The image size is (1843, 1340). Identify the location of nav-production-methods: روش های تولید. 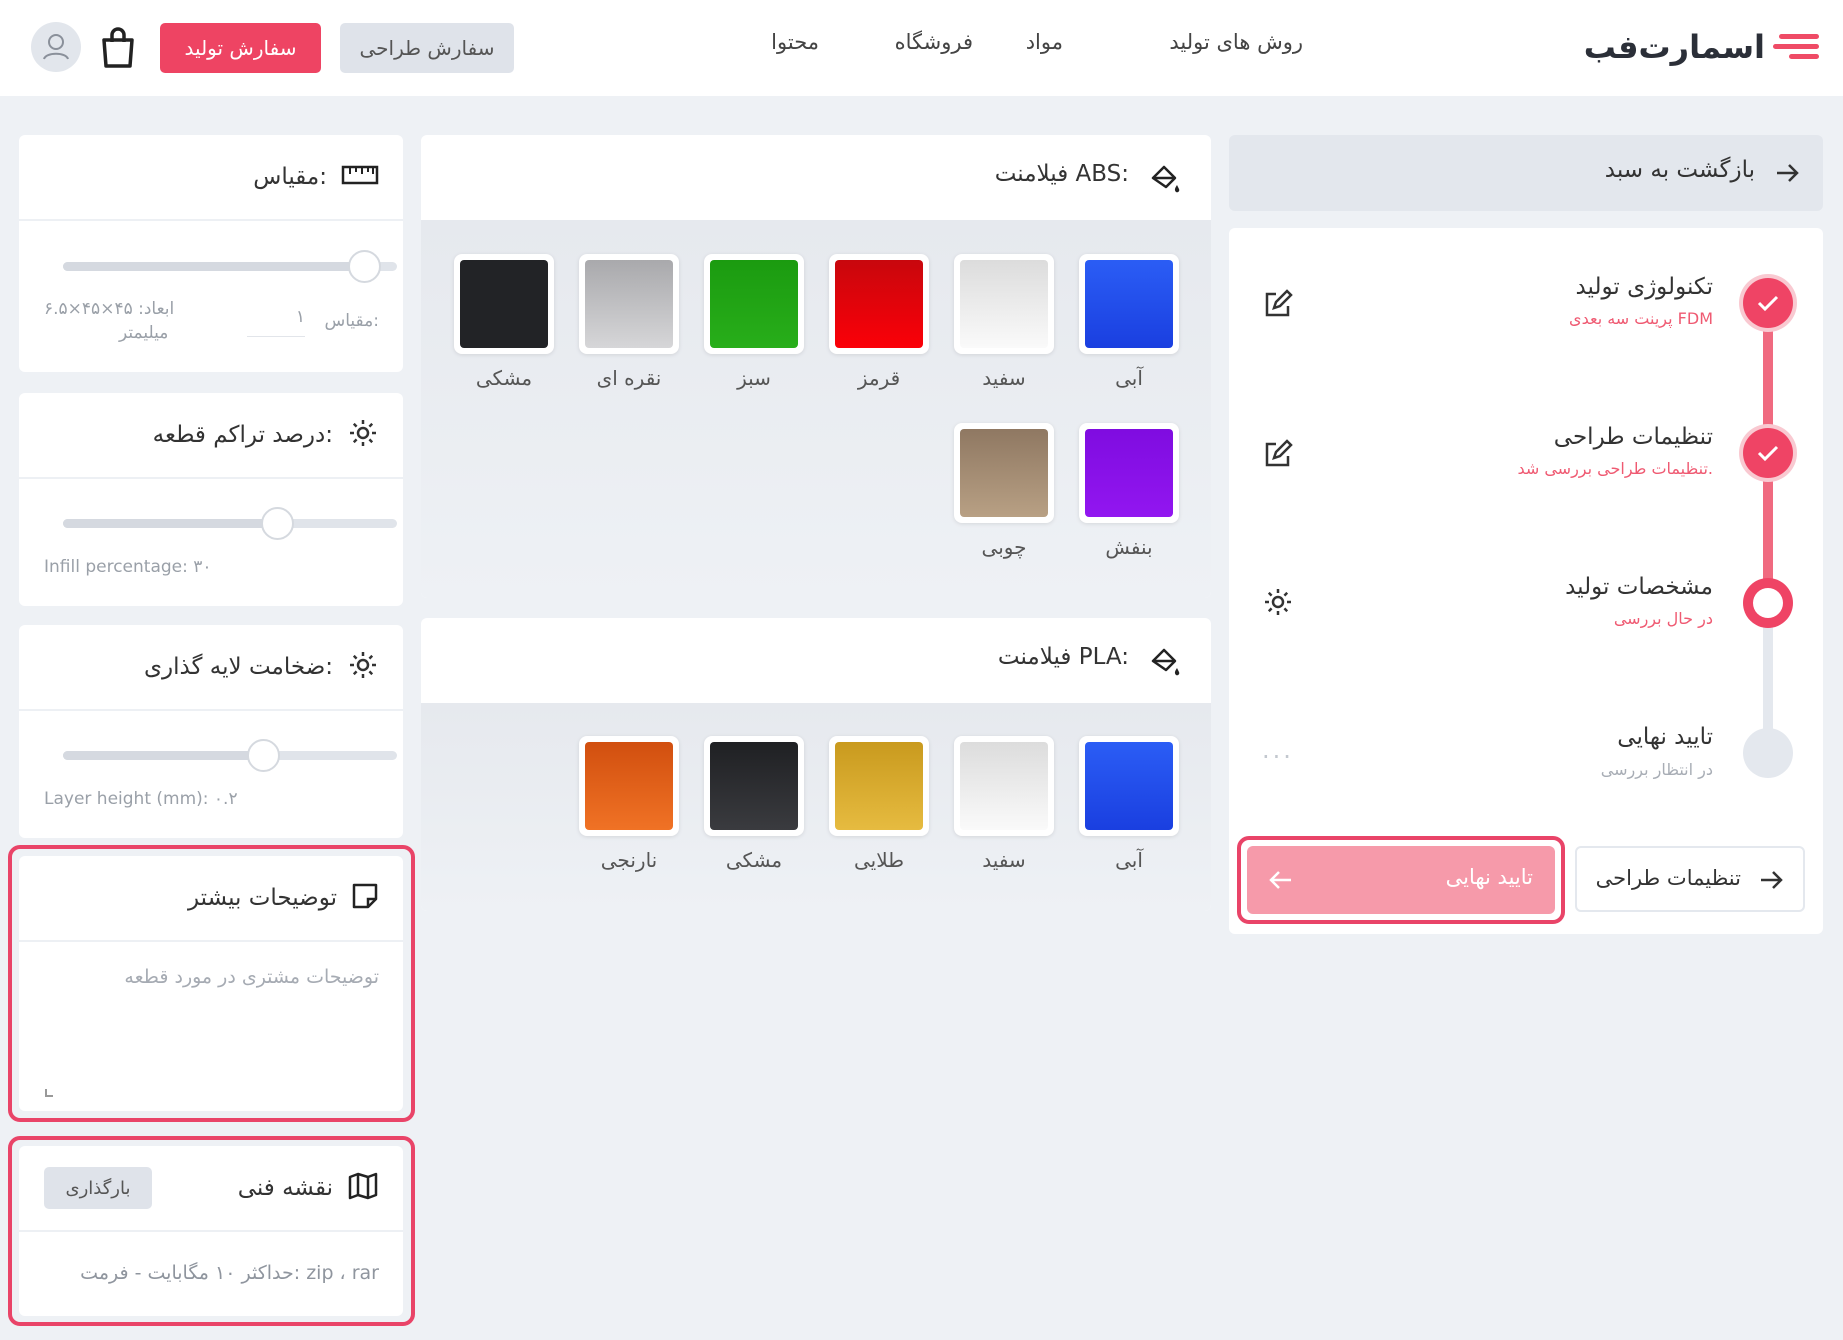
(1236, 42).